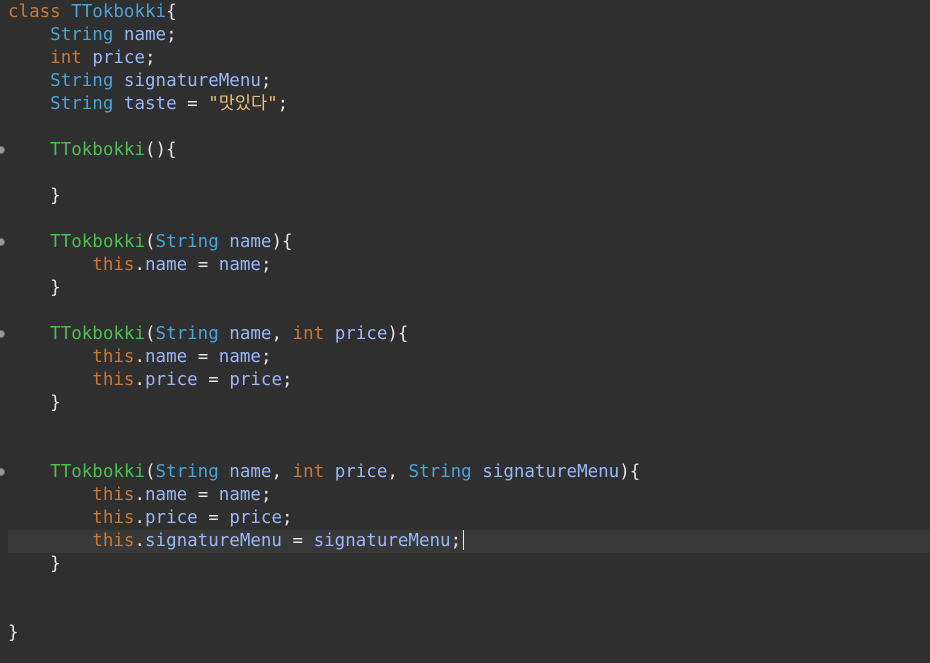 The width and height of the screenshot is (930, 663). What do you see at coordinates (465, 12) in the screenshot?
I see `code-line: class TTokbokki{` at bounding box center [465, 12].